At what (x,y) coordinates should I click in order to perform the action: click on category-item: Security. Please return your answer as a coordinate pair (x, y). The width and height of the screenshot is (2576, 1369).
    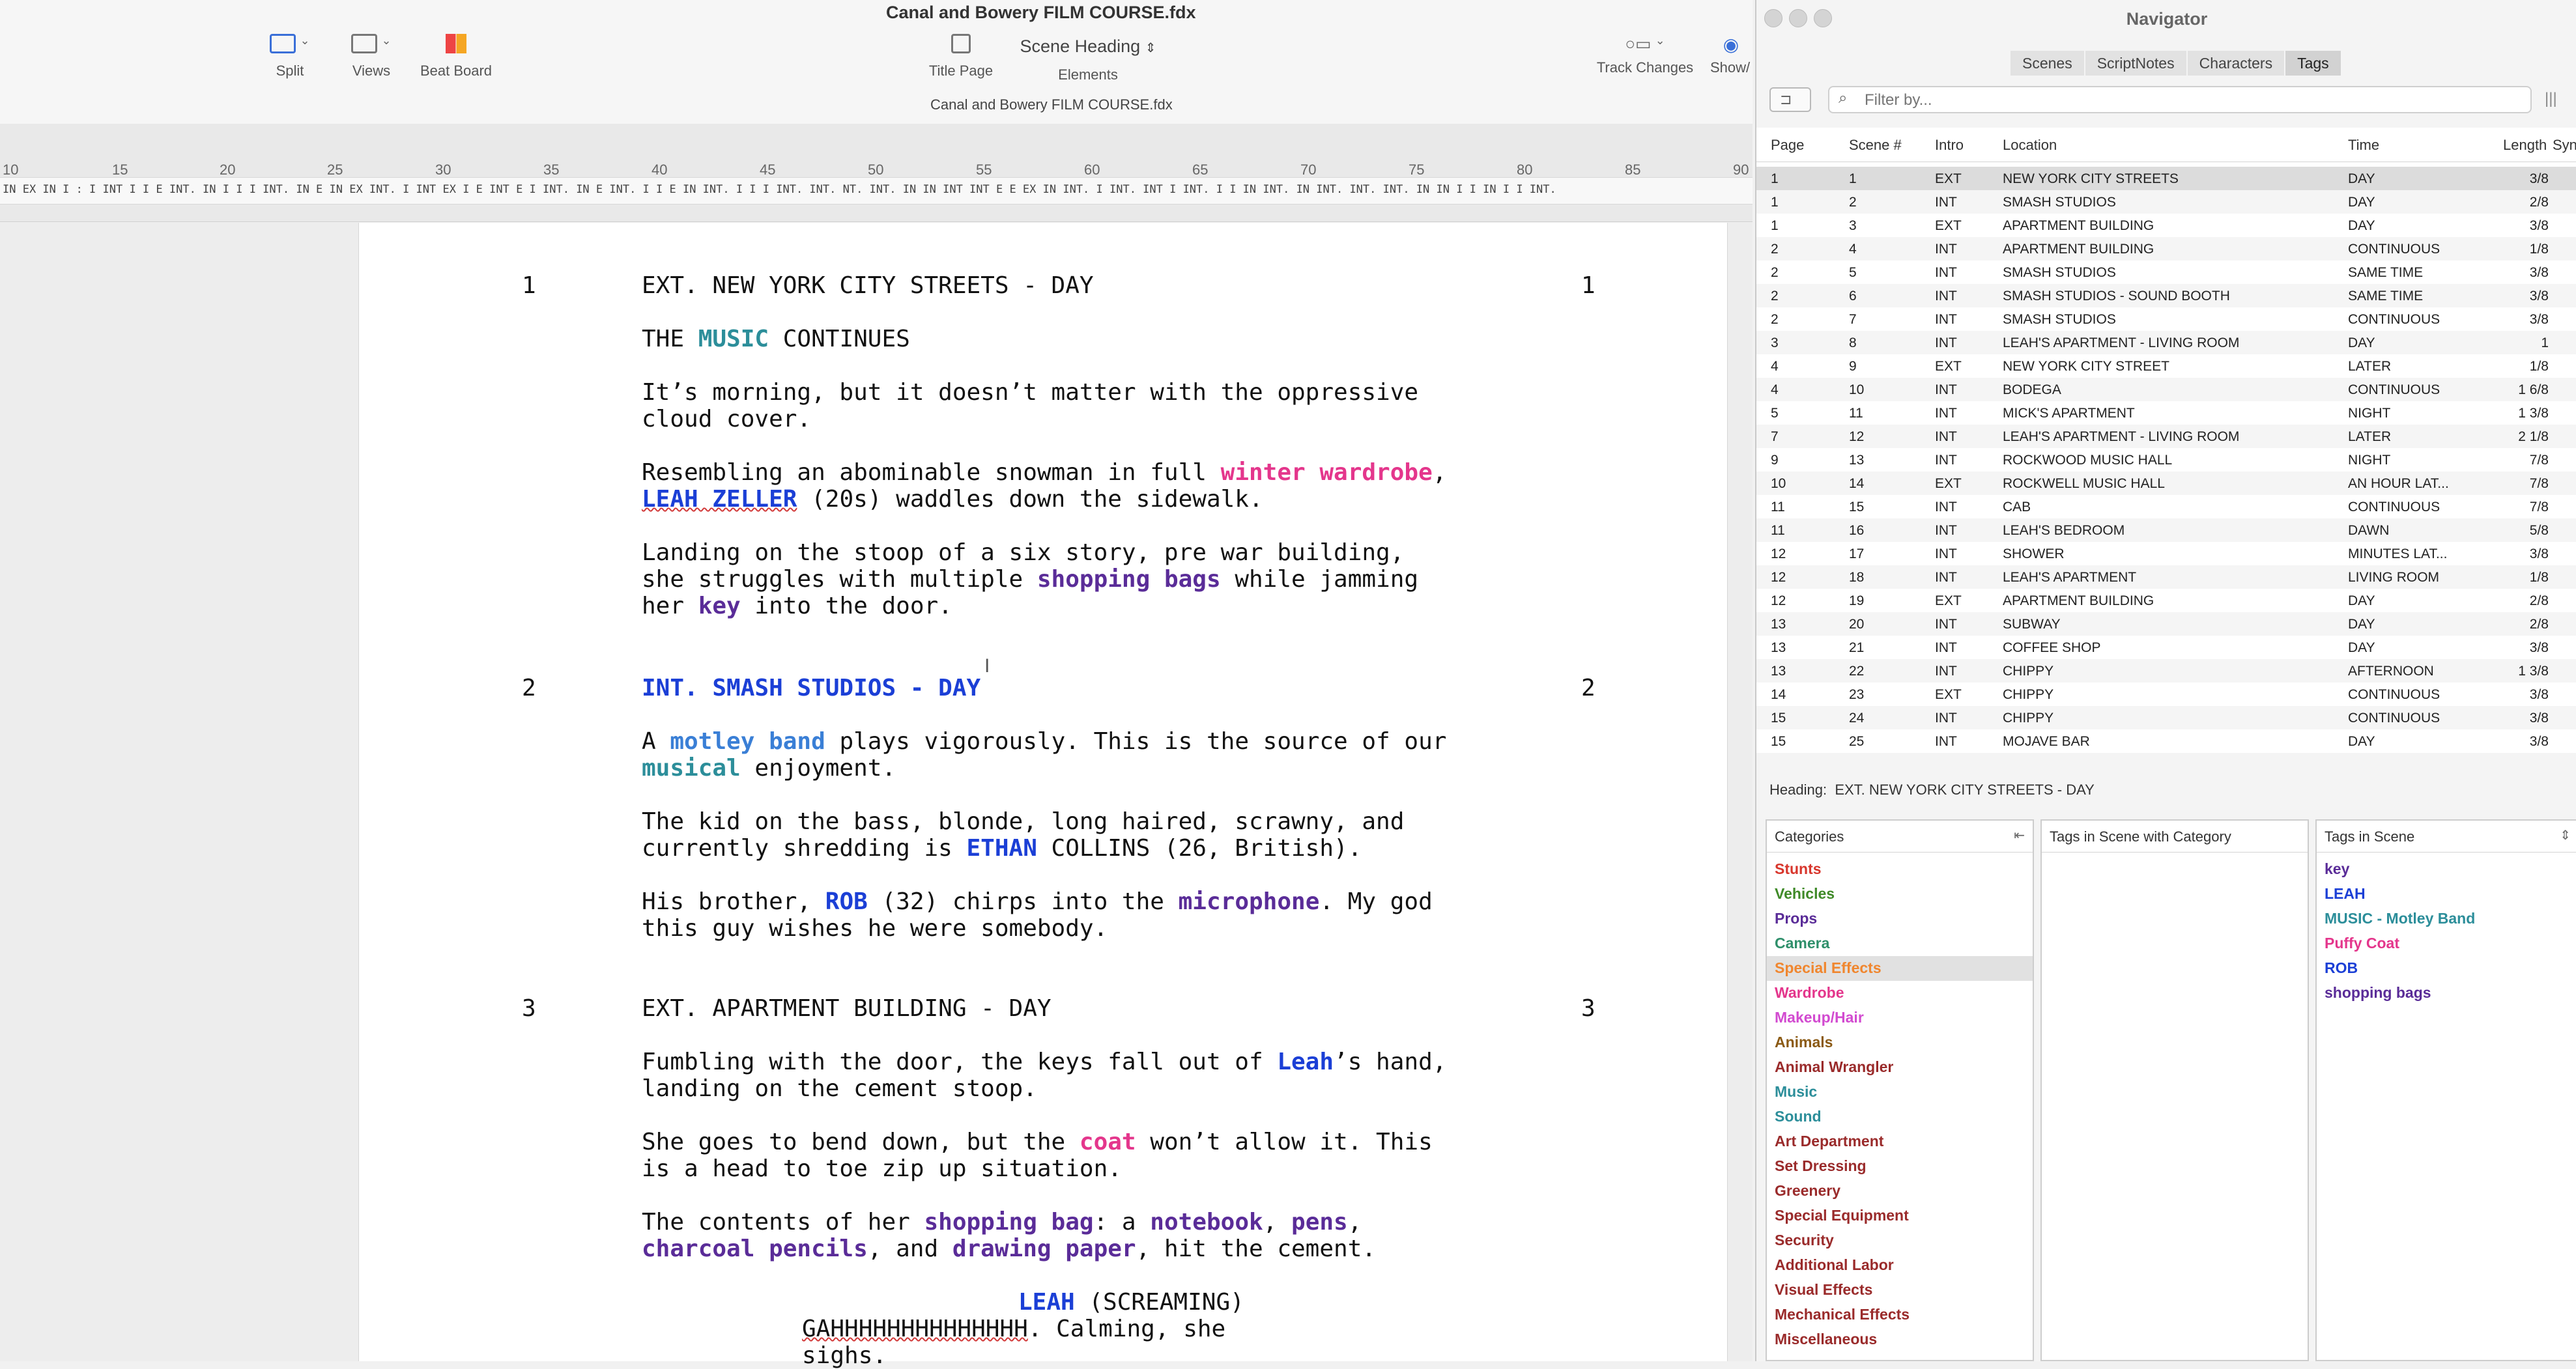
    Looking at the image, I should click on (1804, 1244).